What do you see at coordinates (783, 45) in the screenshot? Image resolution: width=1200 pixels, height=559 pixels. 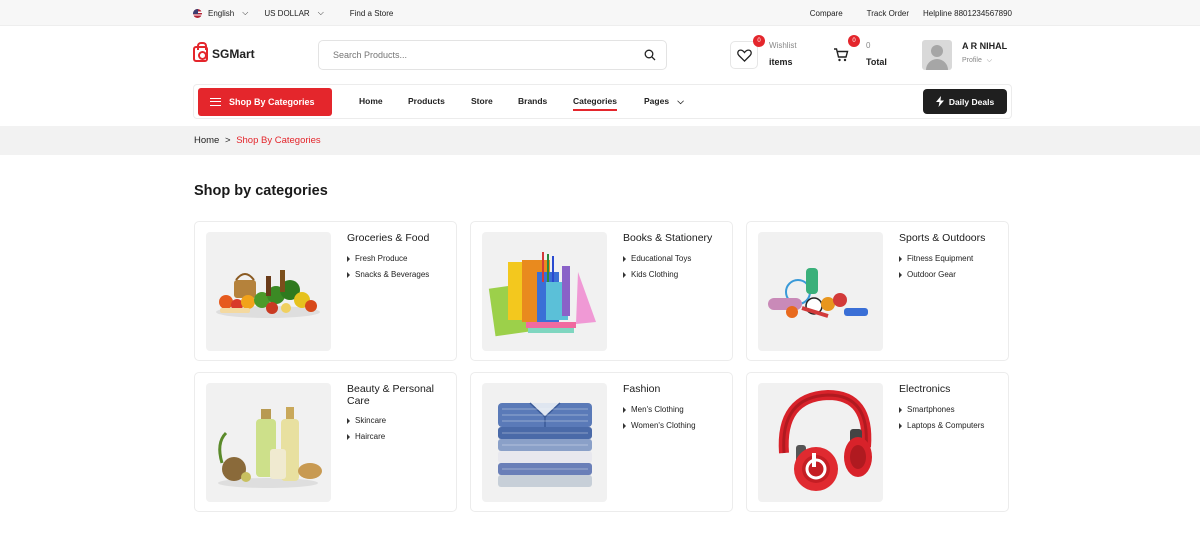 I see `wishlist-label: Wishlist` at bounding box center [783, 45].